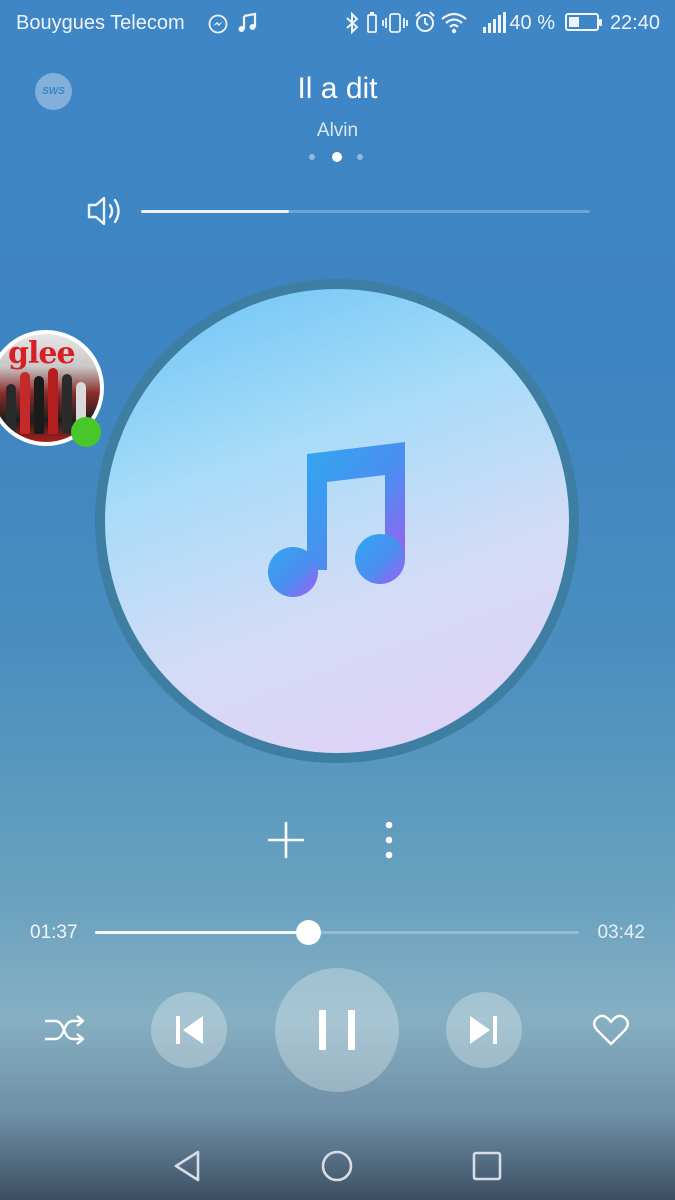 The image size is (675, 1200). Describe the element at coordinates (494, 22) in the screenshot. I see `signal-icon` at that location.